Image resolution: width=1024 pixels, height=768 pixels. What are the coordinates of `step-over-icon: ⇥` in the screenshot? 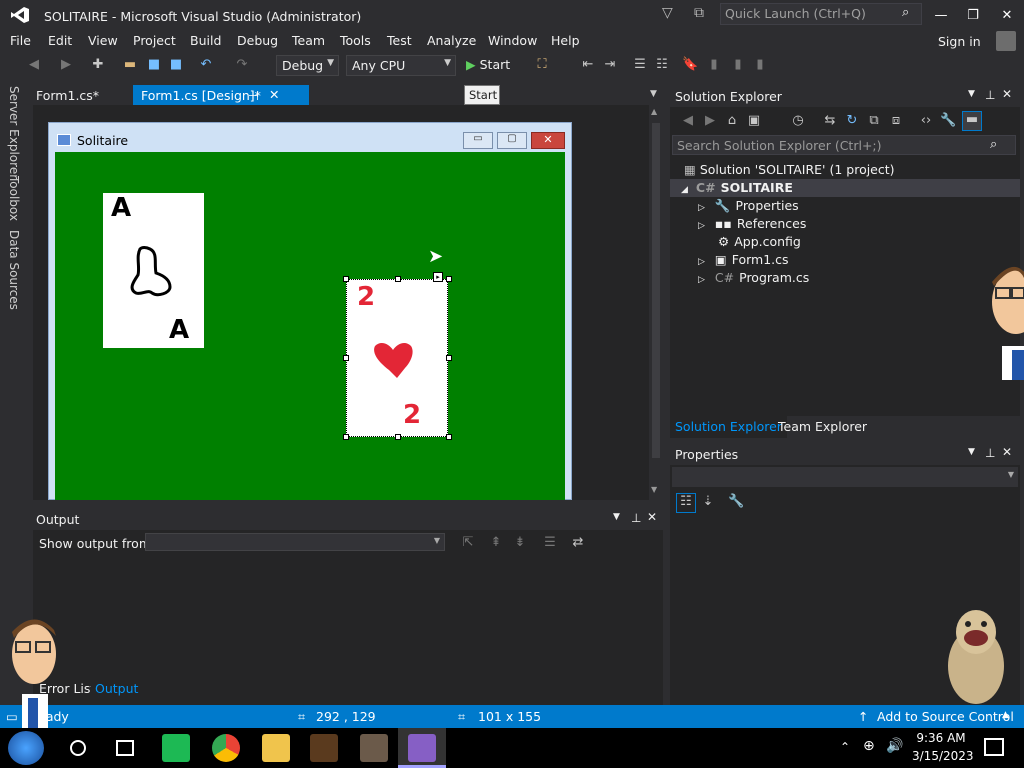 It's located at (610, 65).